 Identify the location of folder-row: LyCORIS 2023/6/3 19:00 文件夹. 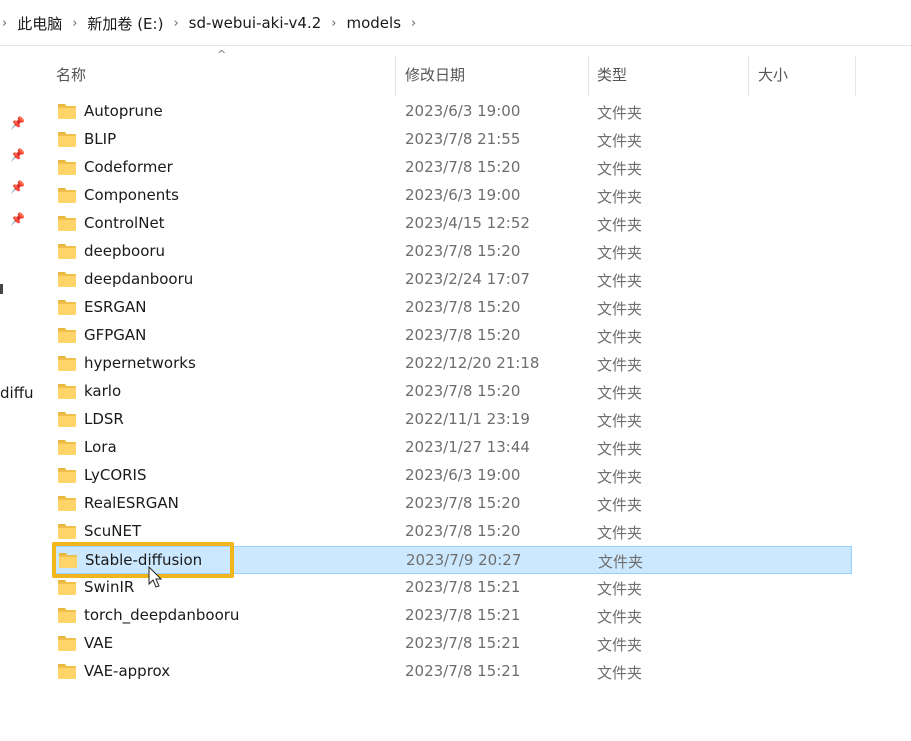
(452, 476).